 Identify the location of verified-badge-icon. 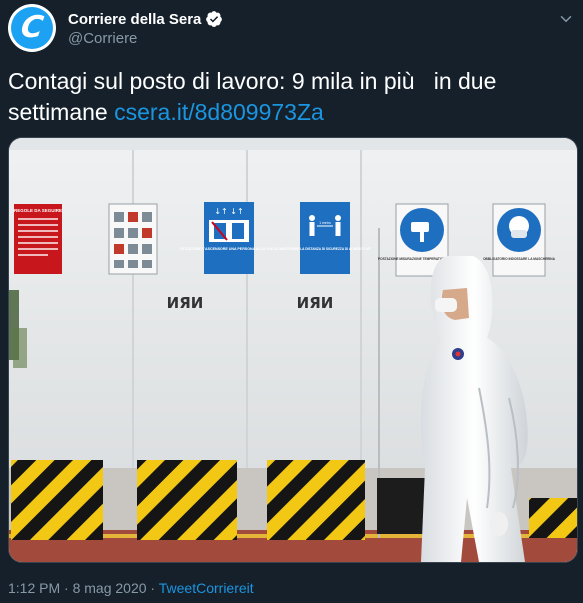
(214, 19).